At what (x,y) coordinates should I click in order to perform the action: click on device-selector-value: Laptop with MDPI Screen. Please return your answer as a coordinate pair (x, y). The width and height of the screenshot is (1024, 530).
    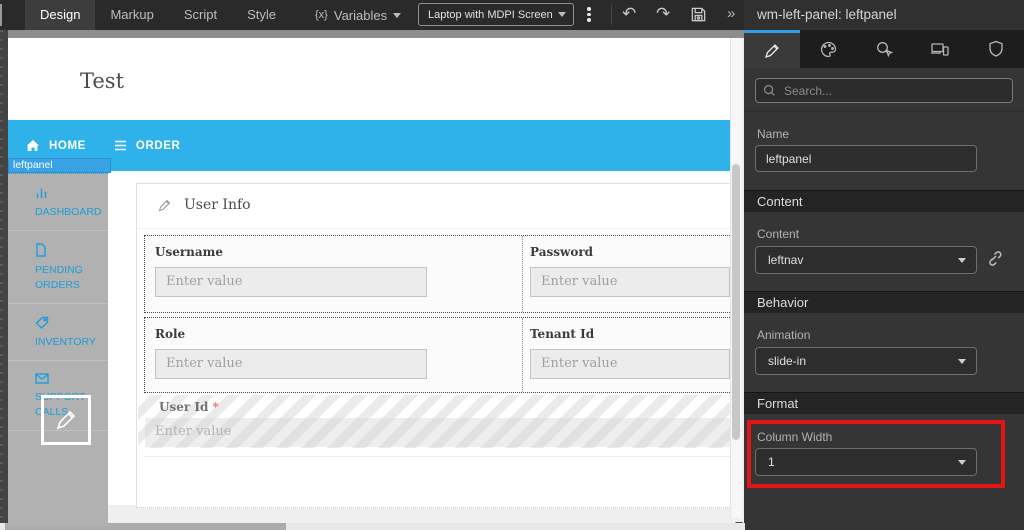
    Looking at the image, I should click on (490, 14).